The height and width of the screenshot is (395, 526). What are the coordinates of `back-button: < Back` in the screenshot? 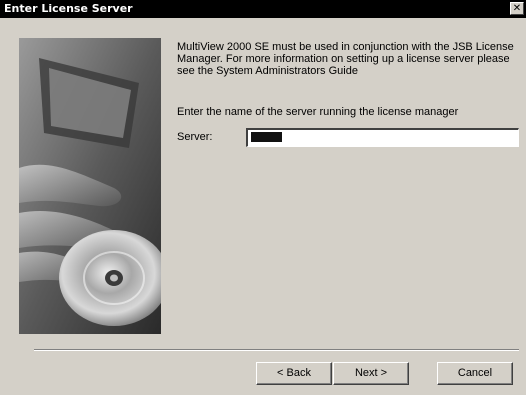 It's located at (294, 373).